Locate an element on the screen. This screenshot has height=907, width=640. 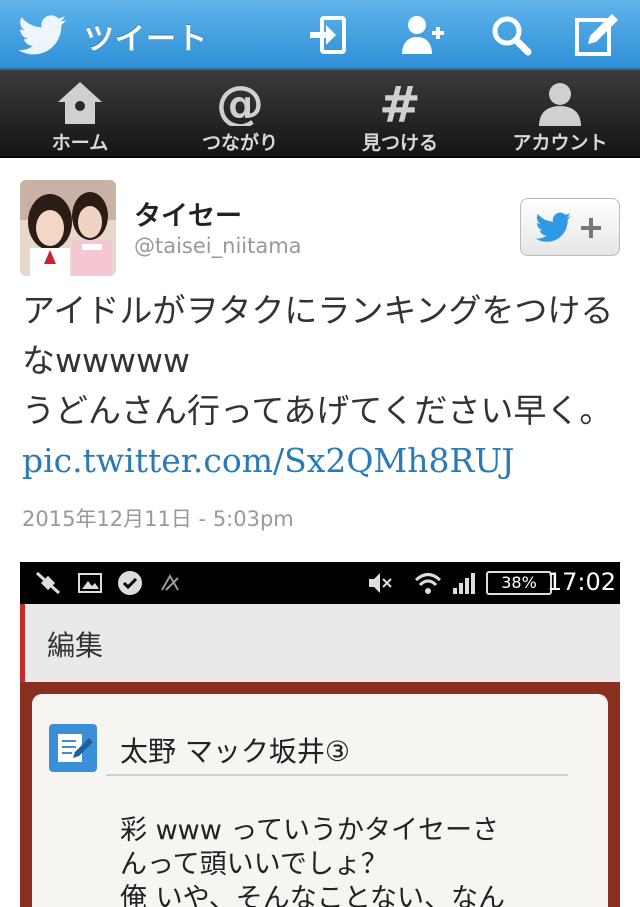
compose-icon is located at coordinates (597, 35).